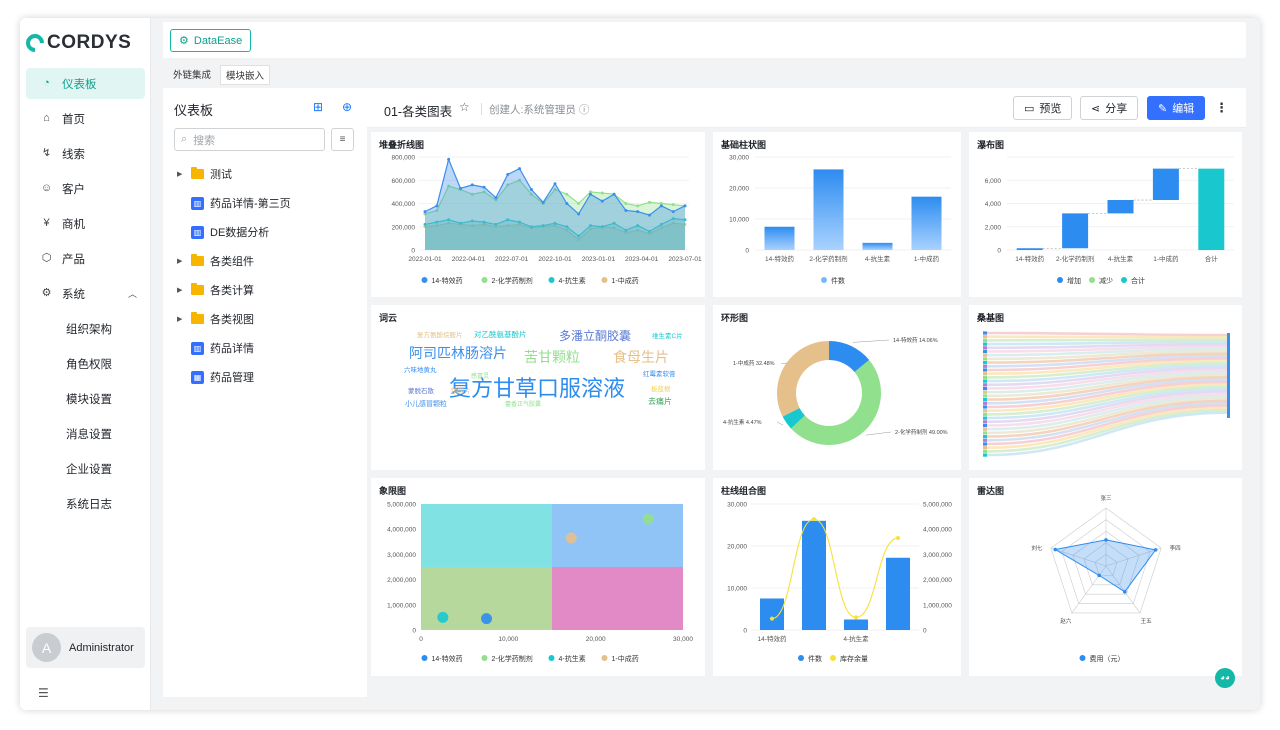 Image resolution: width=1280 pixels, height=730 pixels. I want to click on sort-button: ≡, so click(342, 139).